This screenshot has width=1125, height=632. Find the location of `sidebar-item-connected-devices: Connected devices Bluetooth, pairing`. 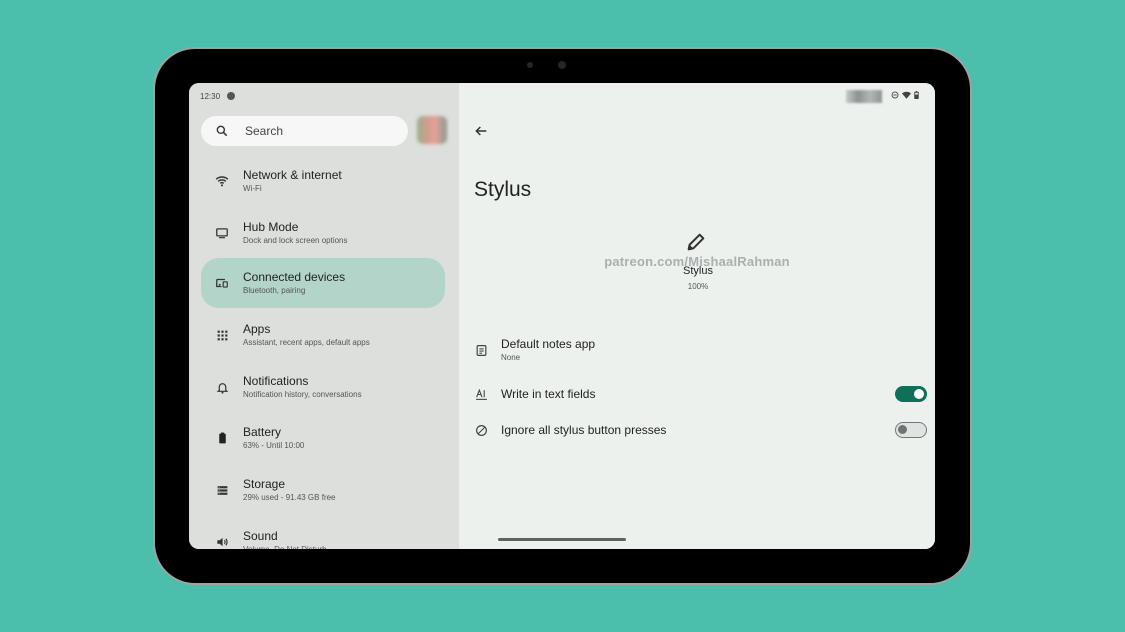

sidebar-item-connected-devices: Connected devices Bluetooth, pairing is located at coordinates (323, 283).